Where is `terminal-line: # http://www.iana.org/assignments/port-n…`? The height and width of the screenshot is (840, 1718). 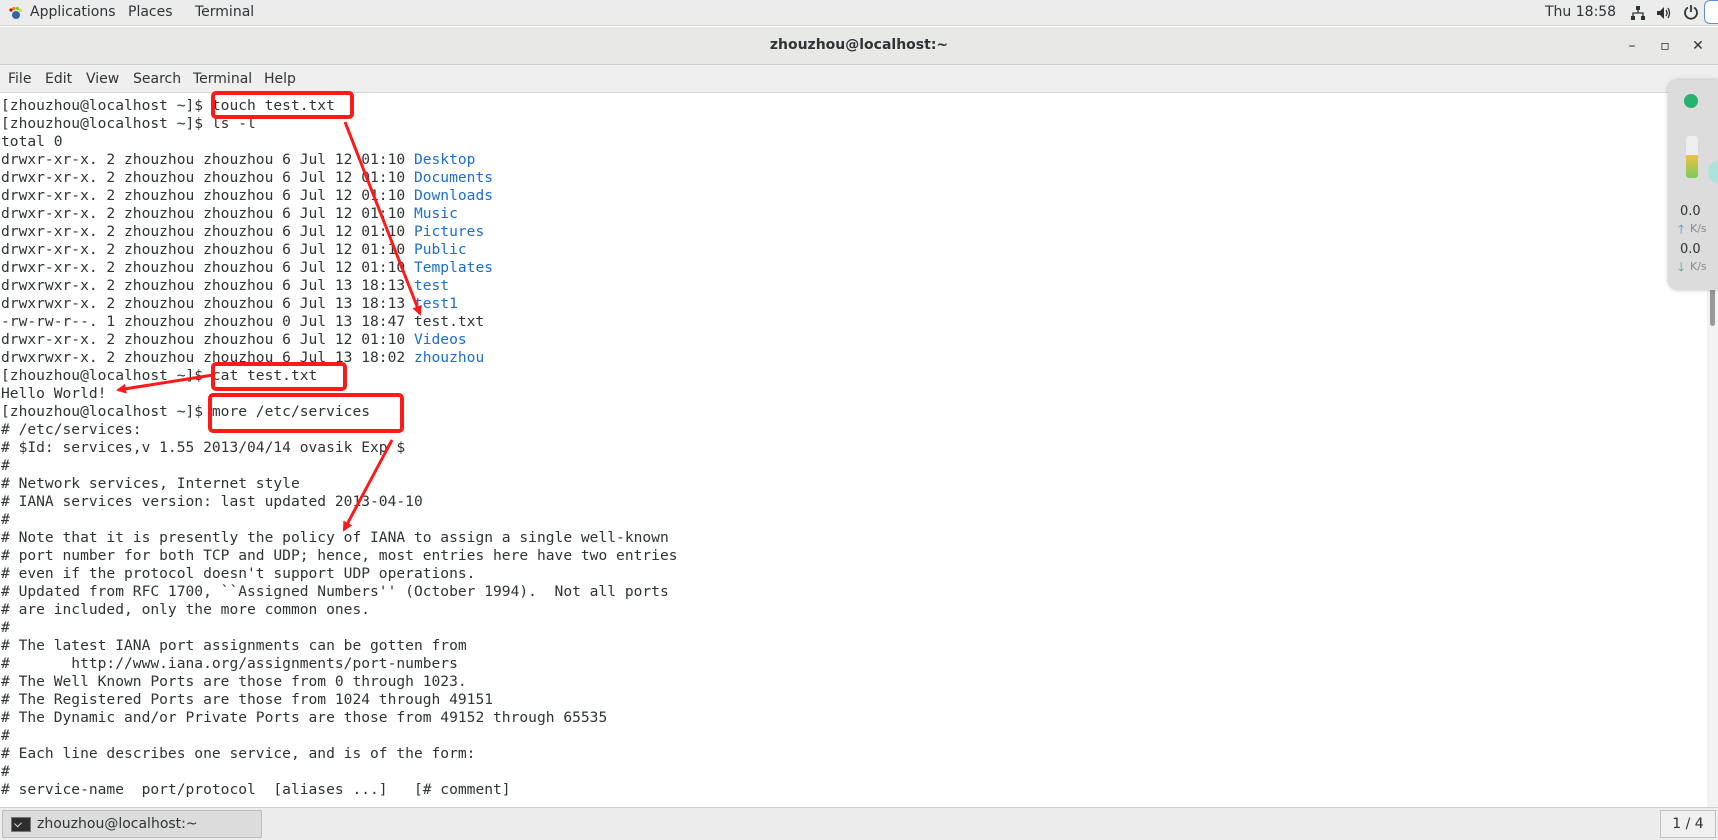 terminal-line: # http://www.iana.org/assignments/port-n… is located at coordinates (229, 664).